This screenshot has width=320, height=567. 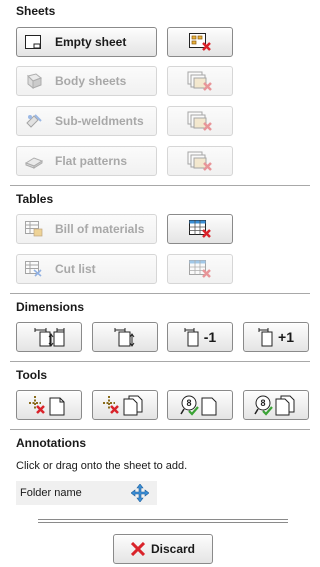 What do you see at coordinates (32, 375) in the screenshot?
I see `tools-section-title: Tools` at bounding box center [32, 375].